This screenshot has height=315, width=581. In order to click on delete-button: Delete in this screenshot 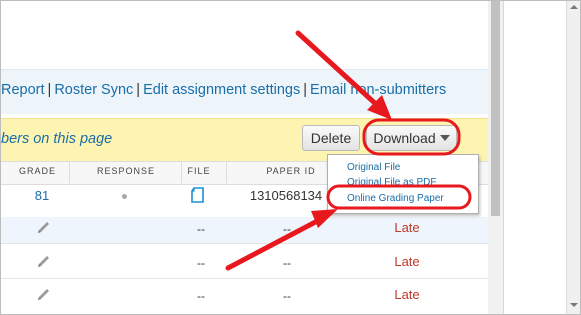, I will do `click(331, 138)`.